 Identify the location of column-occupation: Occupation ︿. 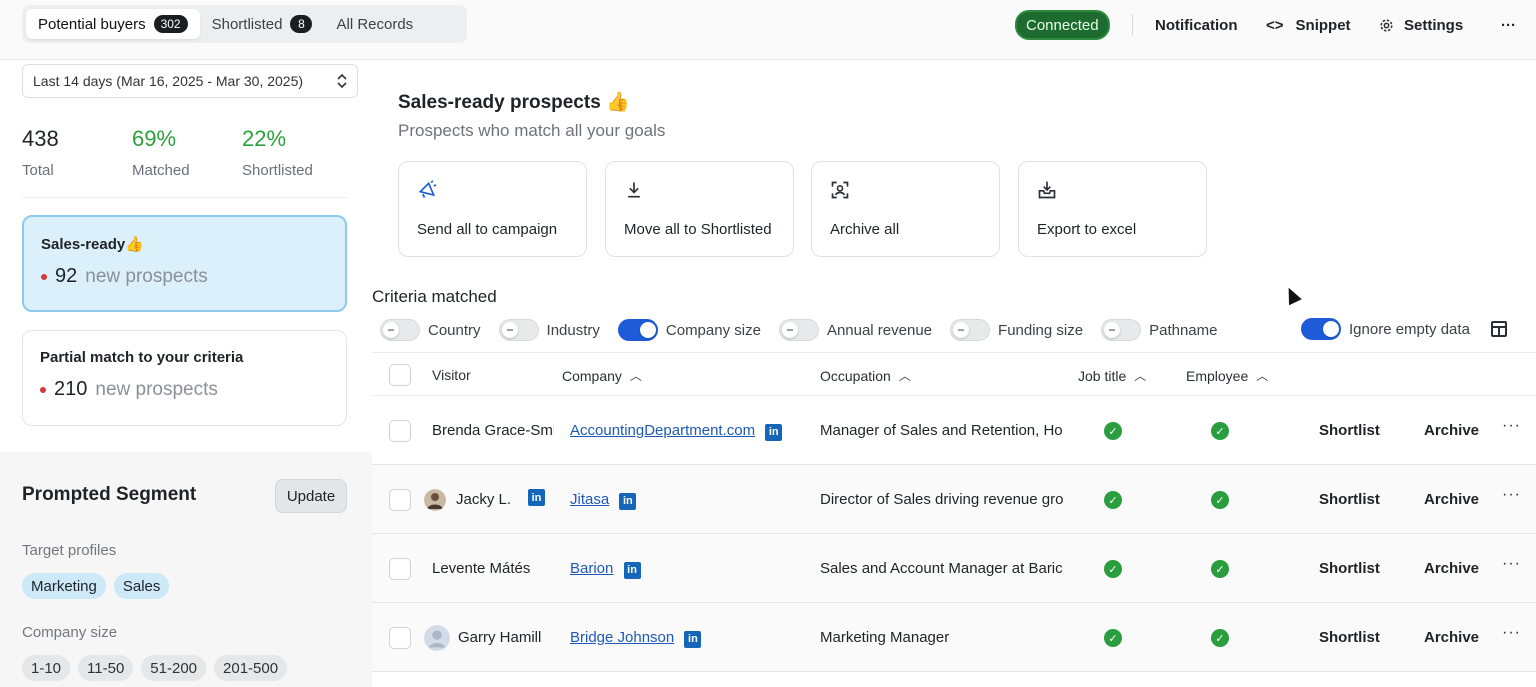
(865, 375).